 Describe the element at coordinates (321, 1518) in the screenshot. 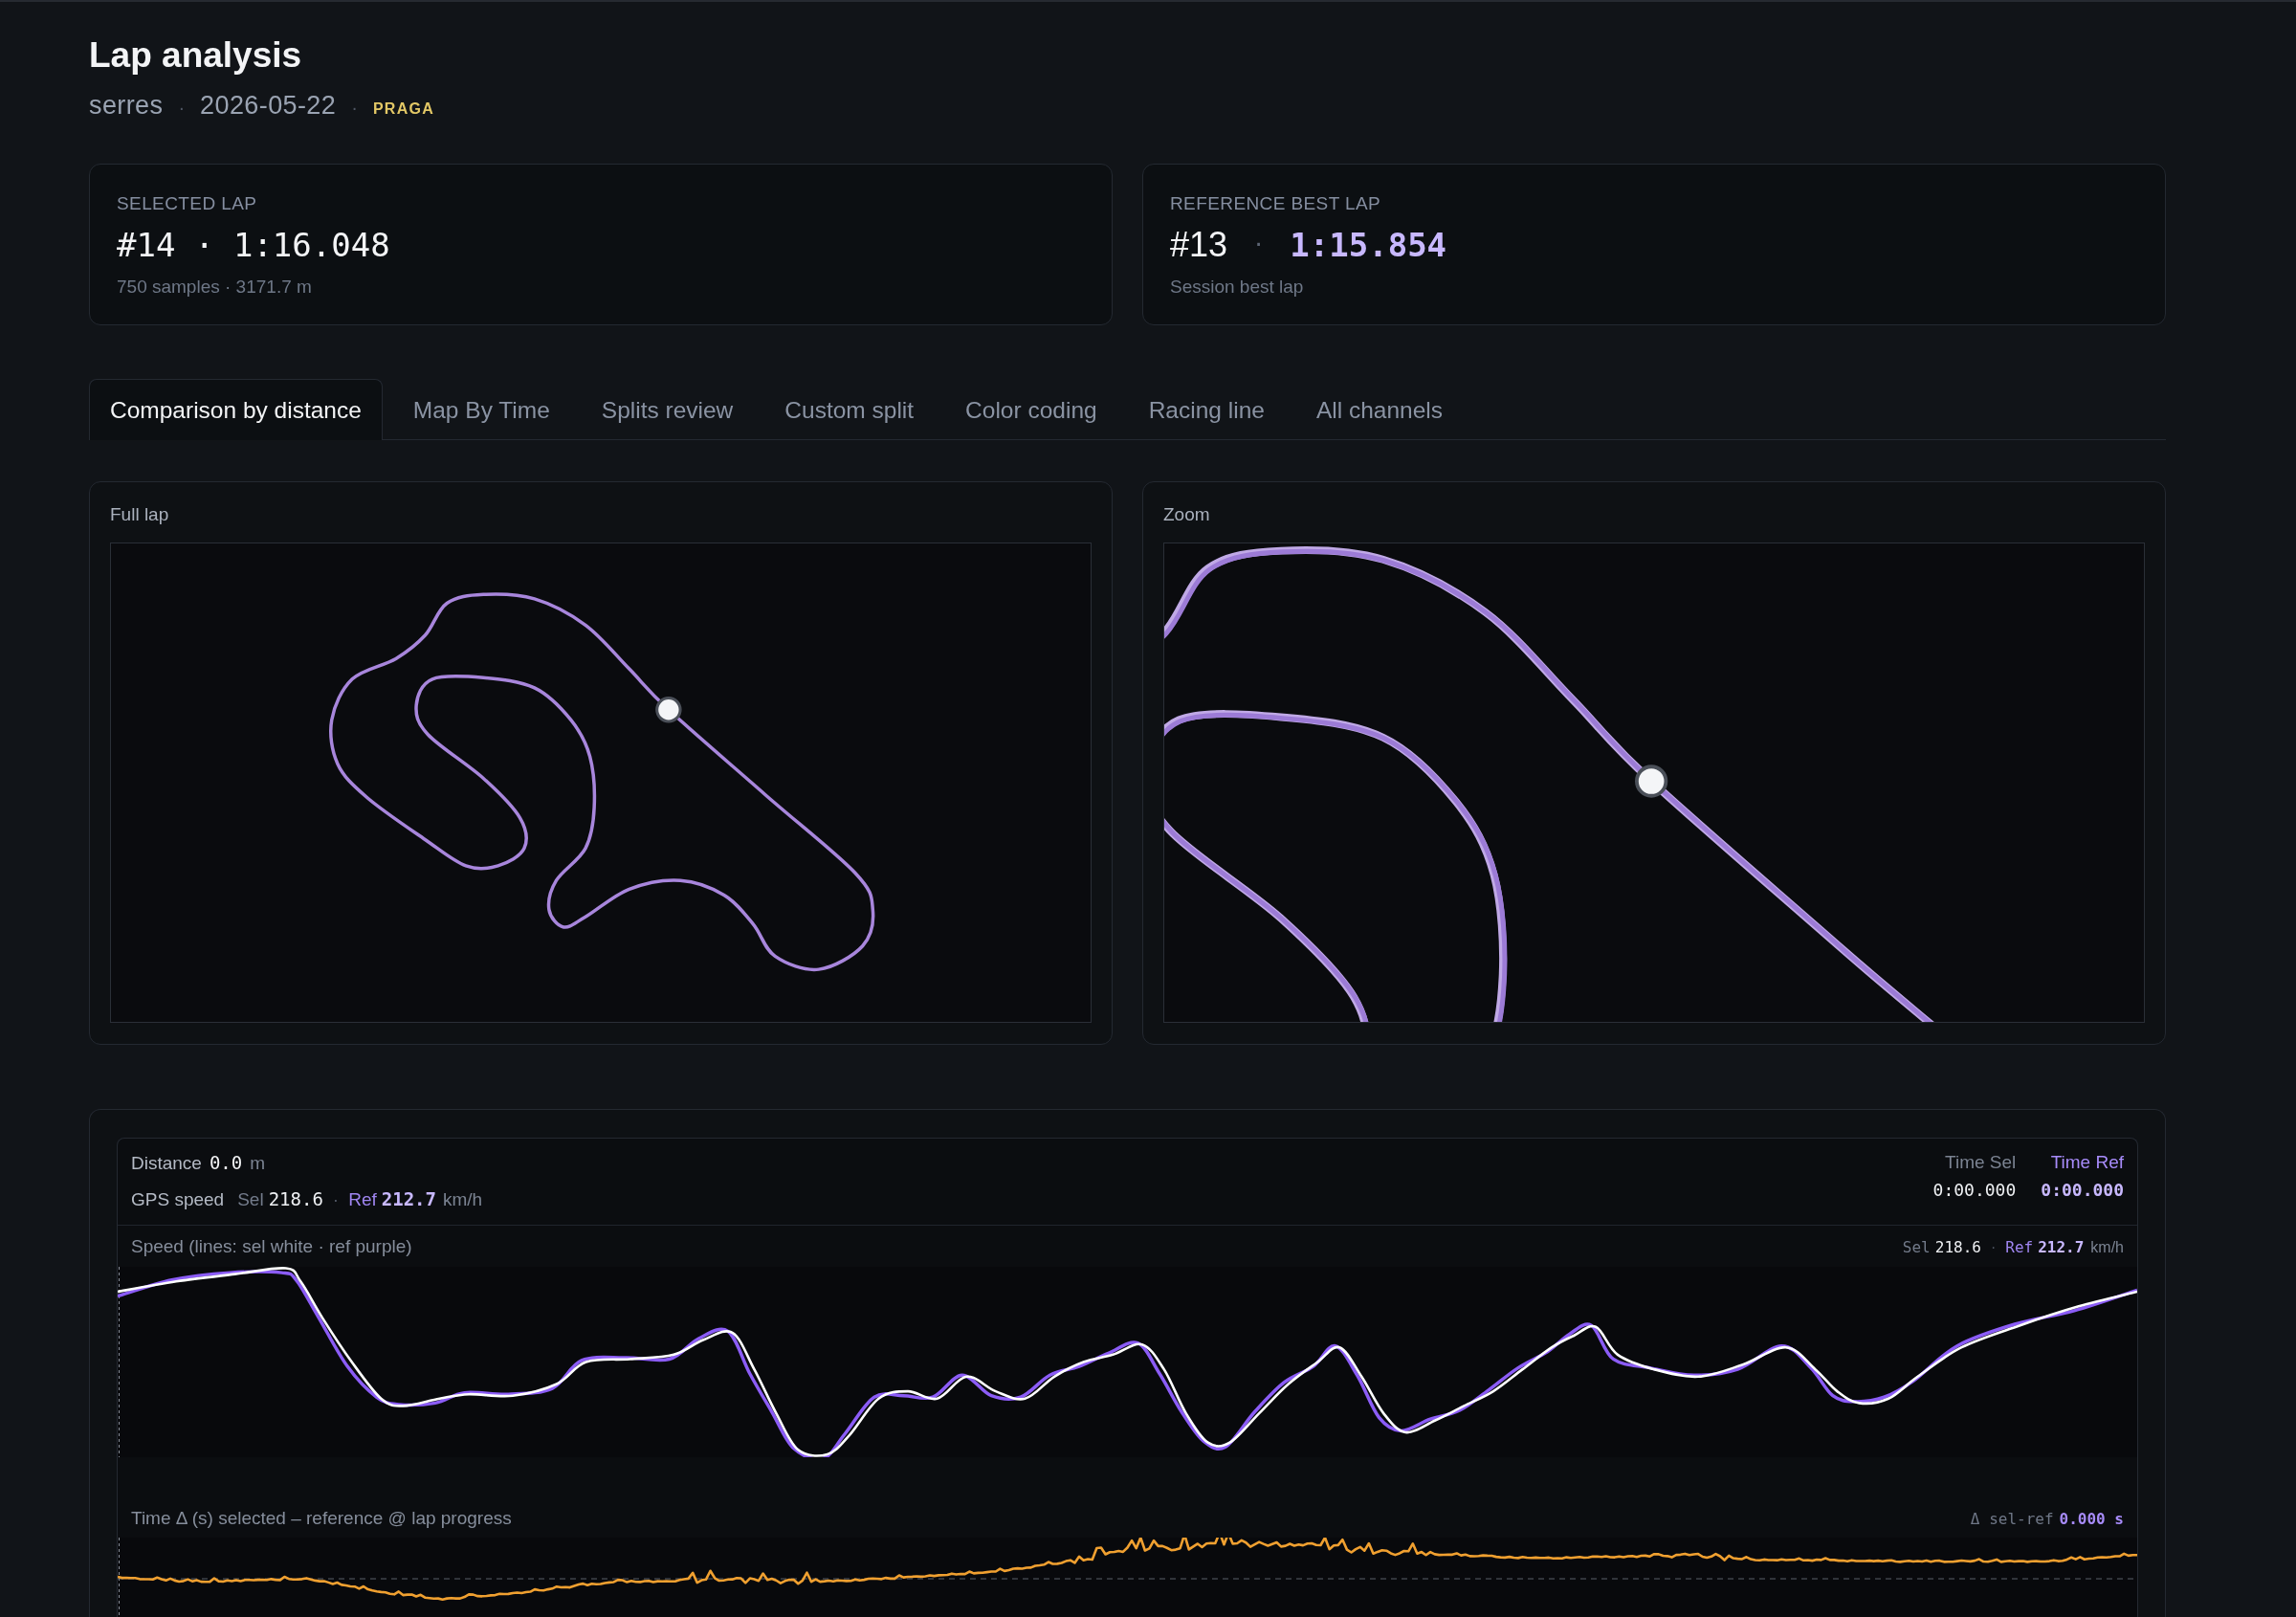

I see `chart-title: Time Δ (s) selected – reference @ lap progress` at that location.